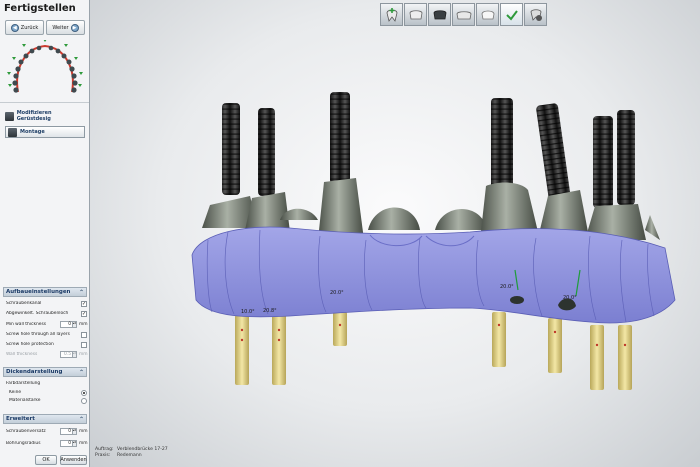 This screenshot has width=700, height=467. Describe the element at coordinates (66, 431) in the screenshot. I see `screw-offset-input: 0` at that location.